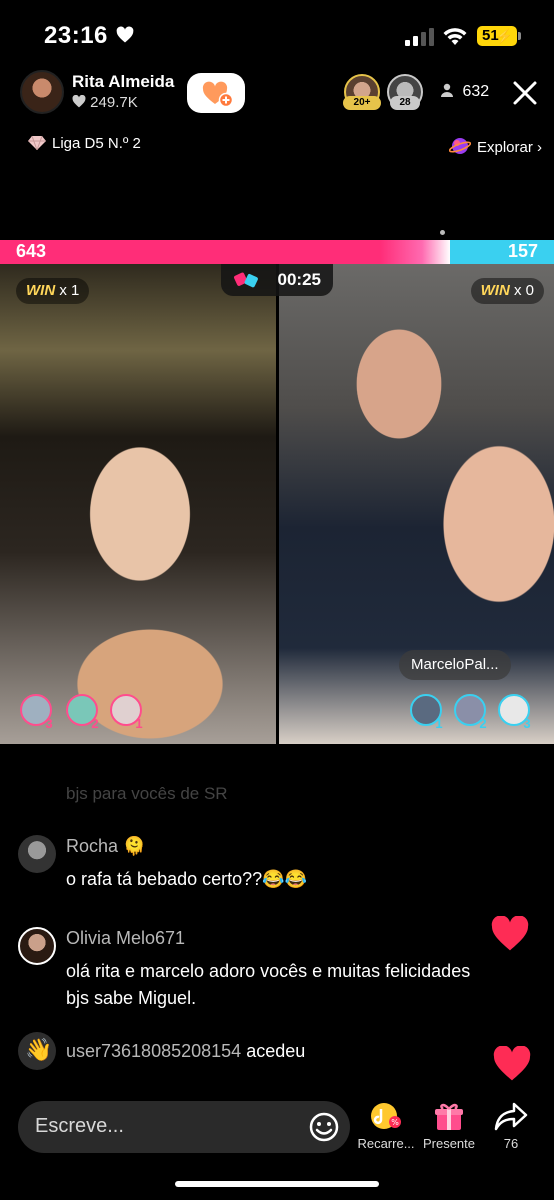 This screenshot has height=1200, width=554. Describe the element at coordinates (442, 232) in the screenshot. I see `page-indicator` at that location.